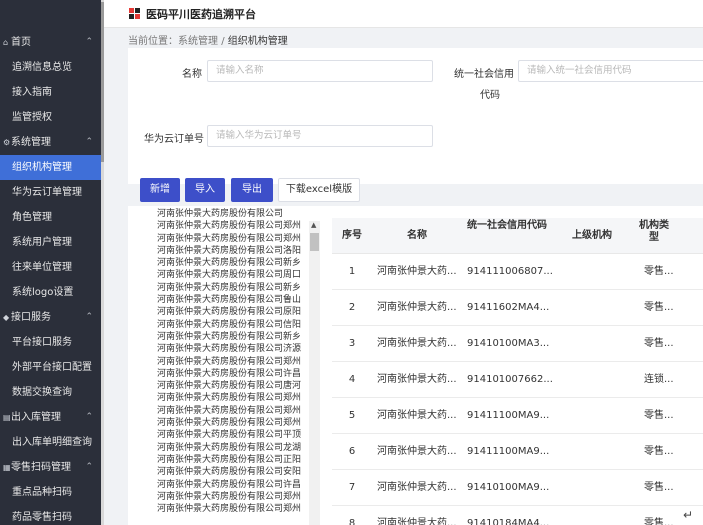 The width and height of the screenshot is (703, 525). I want to click on col-type-header: 机构类型, so click(654, 236).